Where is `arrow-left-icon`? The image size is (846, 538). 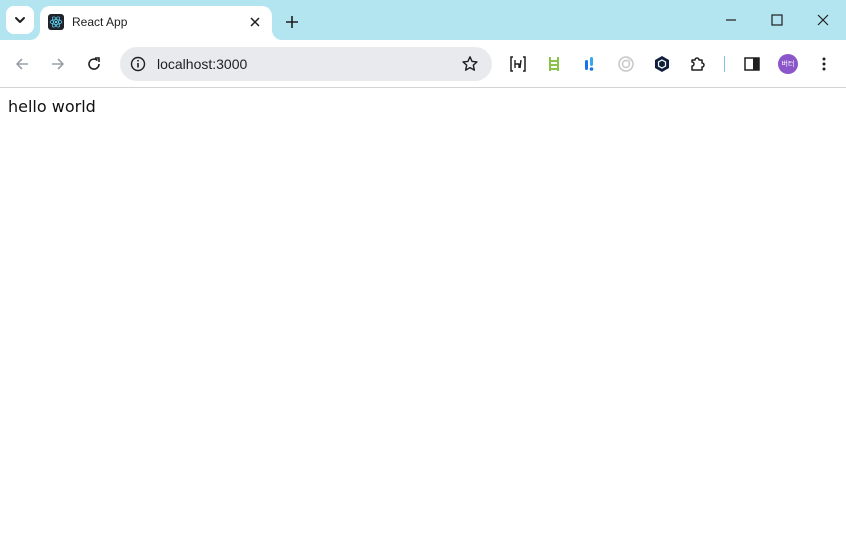 arrow-left-icon is located at coordinates (22, 64).